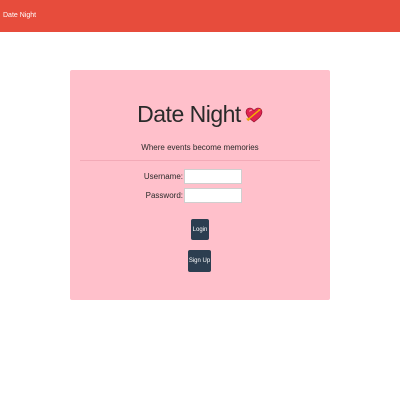 The width and height of the screenshot is (400, 400). I want to click on tagline: Where events become memories, so click(200, 147).